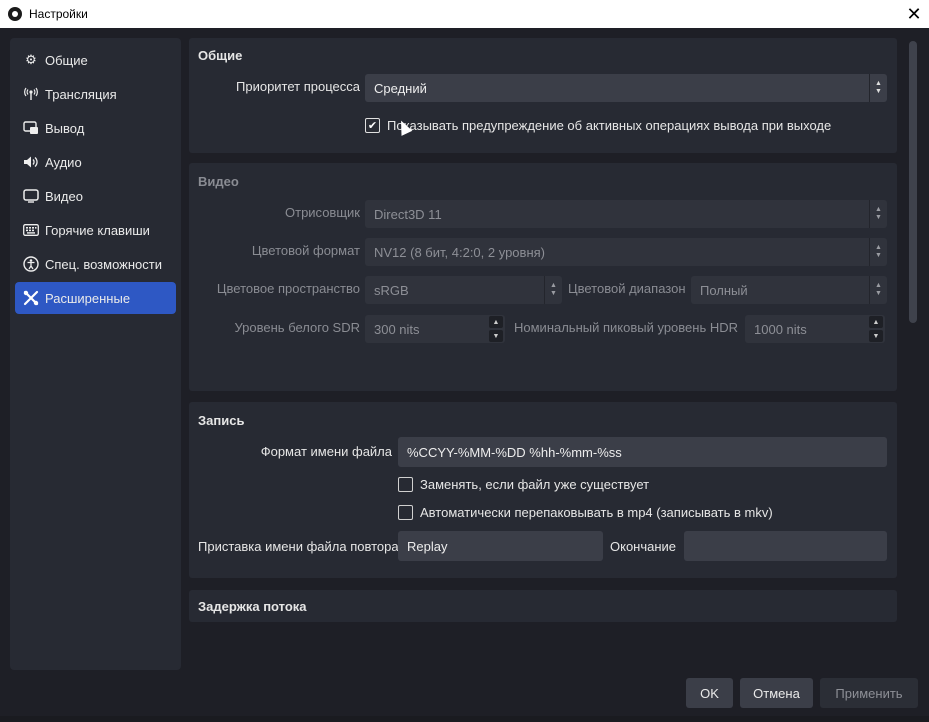 The width and height of the screenshot is (929, 722). Describe the element at coordinates (31, 230) in the screenshot. I see `keyboard-icon` at that location.